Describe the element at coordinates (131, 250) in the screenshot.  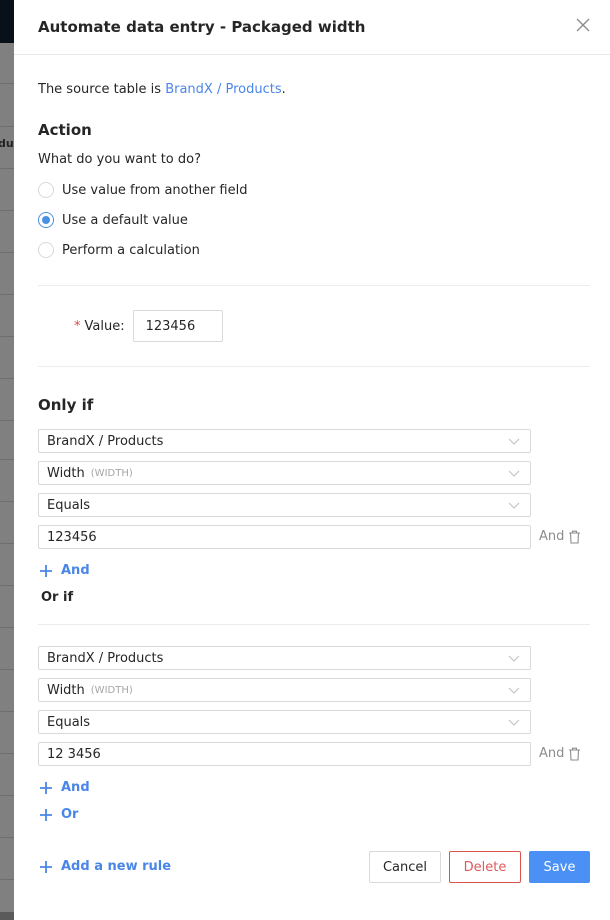
I see `radio-label: Perform a calculation` at that location.